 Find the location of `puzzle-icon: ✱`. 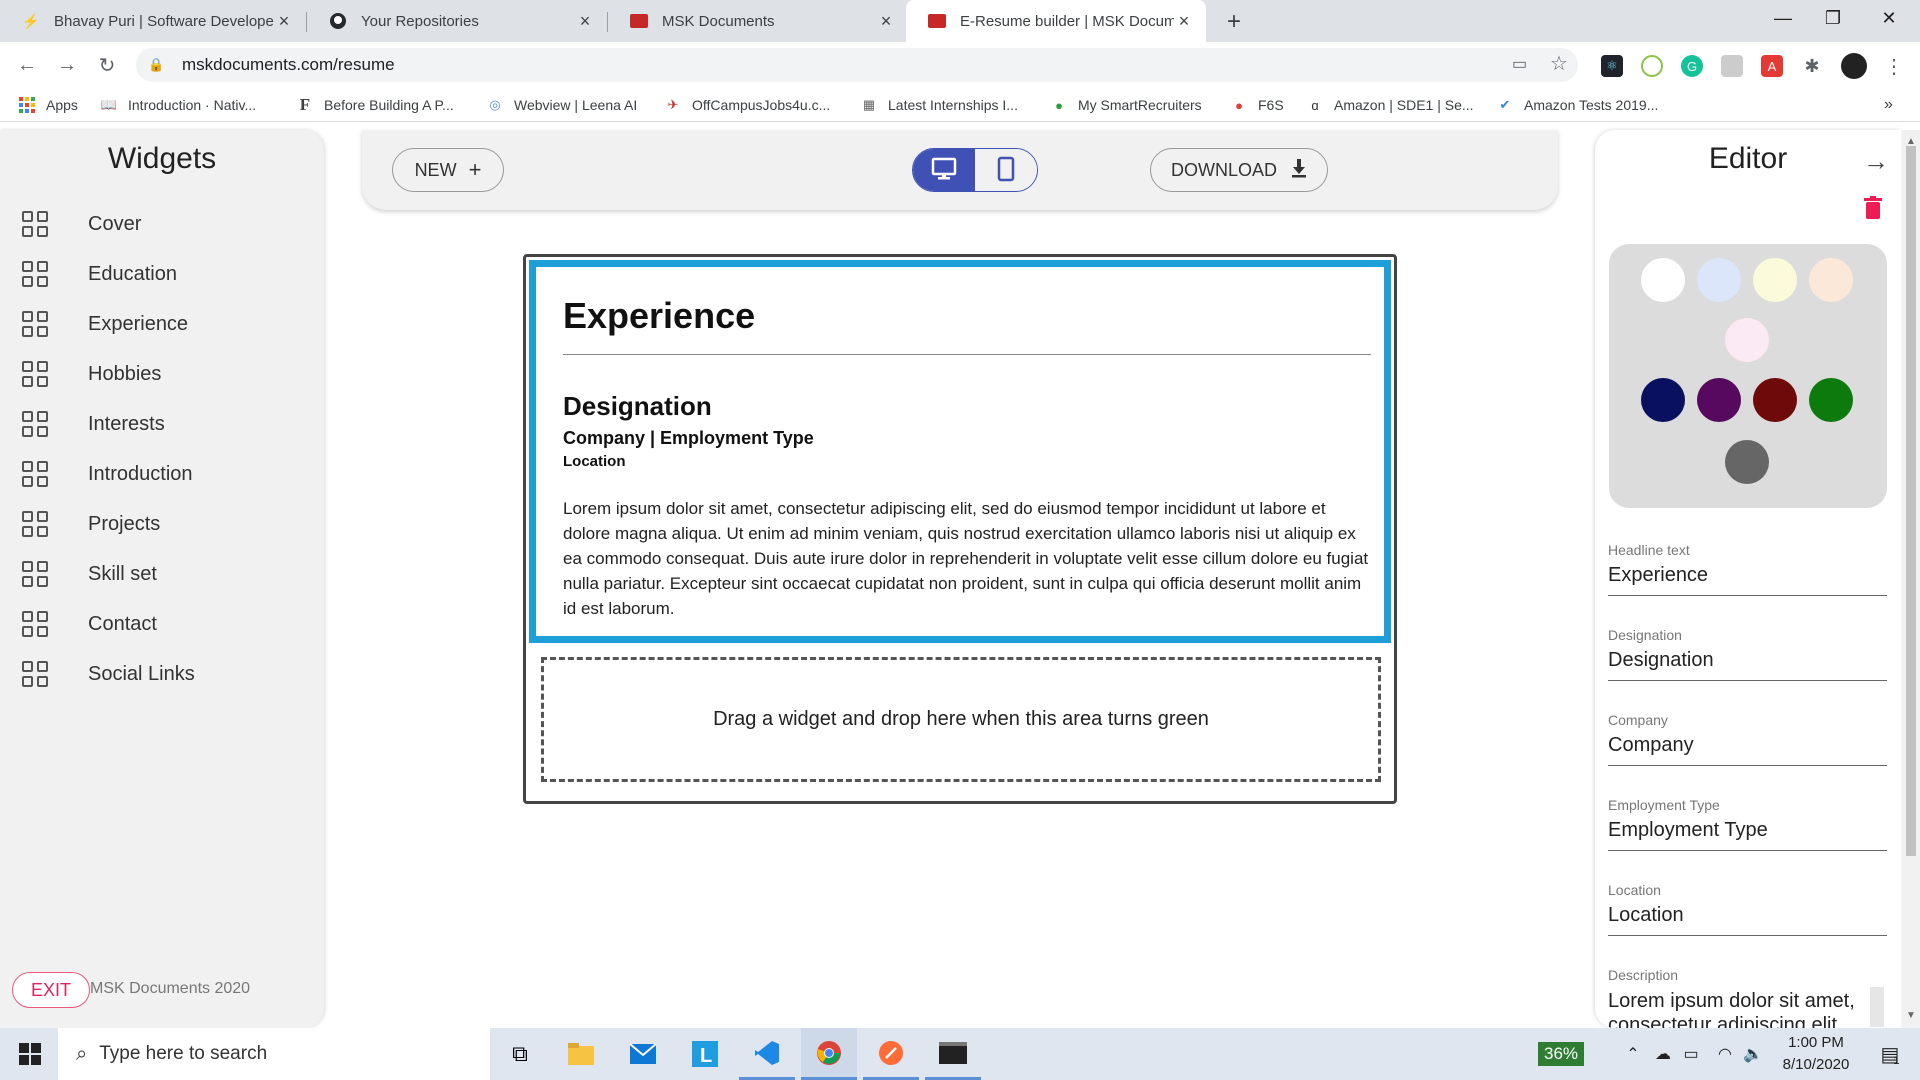

puzzle-icon: ✱ is located at coordinates (1812, 66).